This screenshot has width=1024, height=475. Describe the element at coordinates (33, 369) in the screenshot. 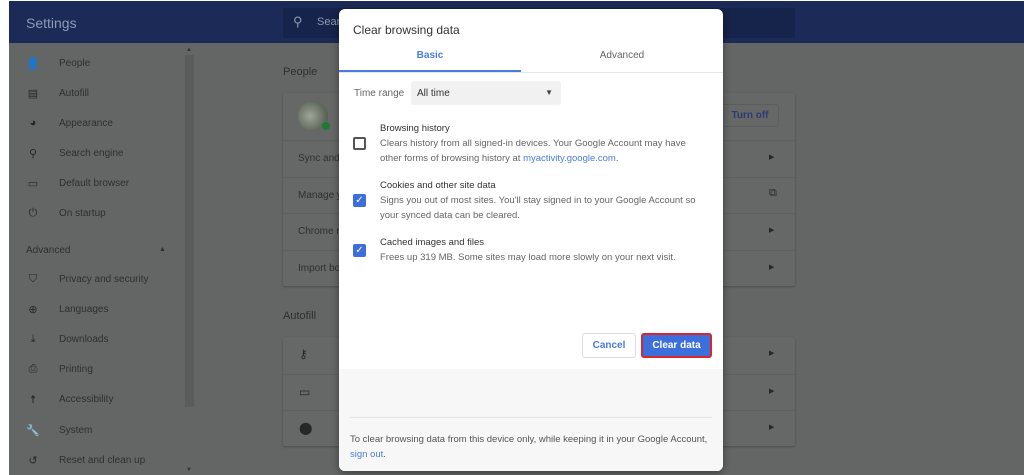

I see `printer-icon: ⎙` at that location.